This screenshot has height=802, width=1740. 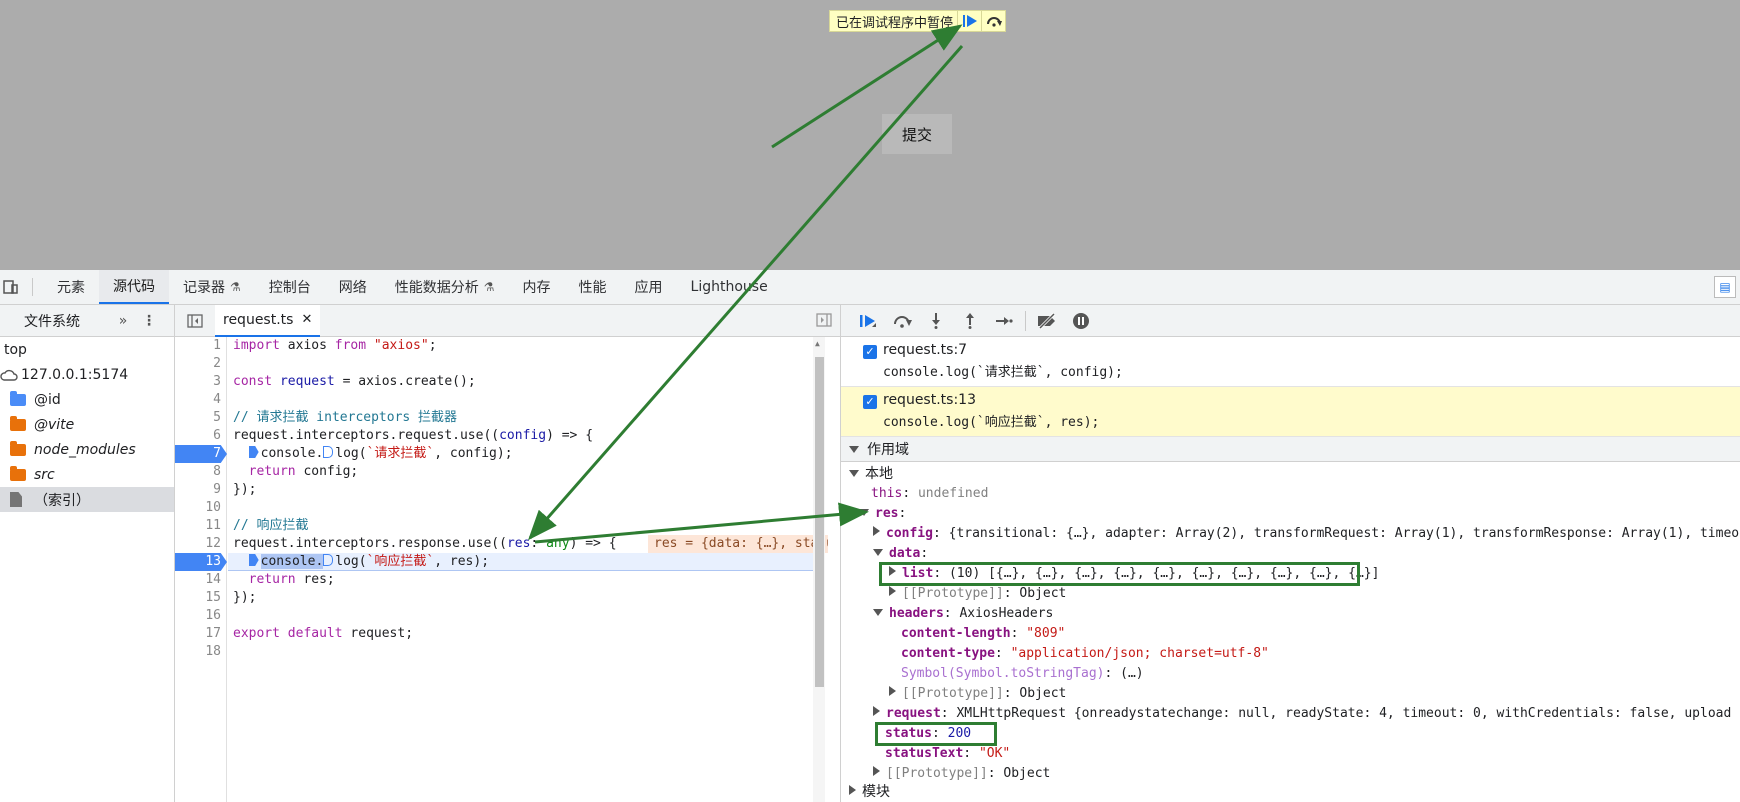 I want to click on submit-button: 提交, so click(x=917, y=134).